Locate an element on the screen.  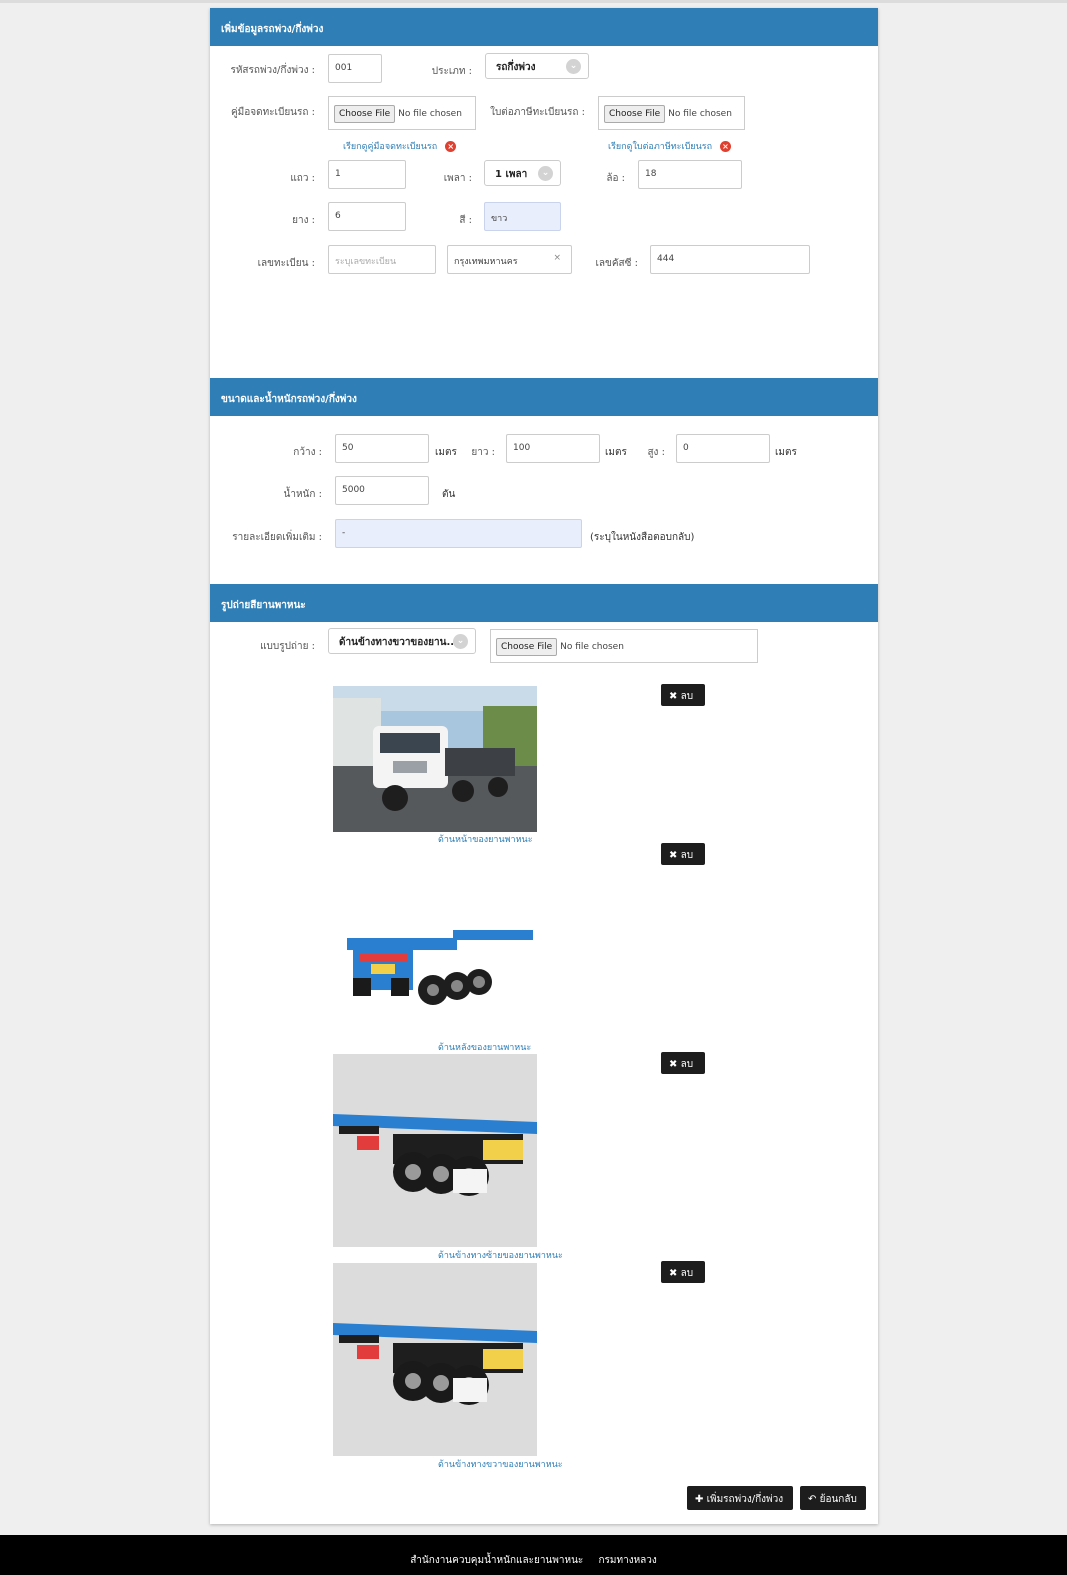
photo-file-status: No file chosen is located at coordinates (592, 647).